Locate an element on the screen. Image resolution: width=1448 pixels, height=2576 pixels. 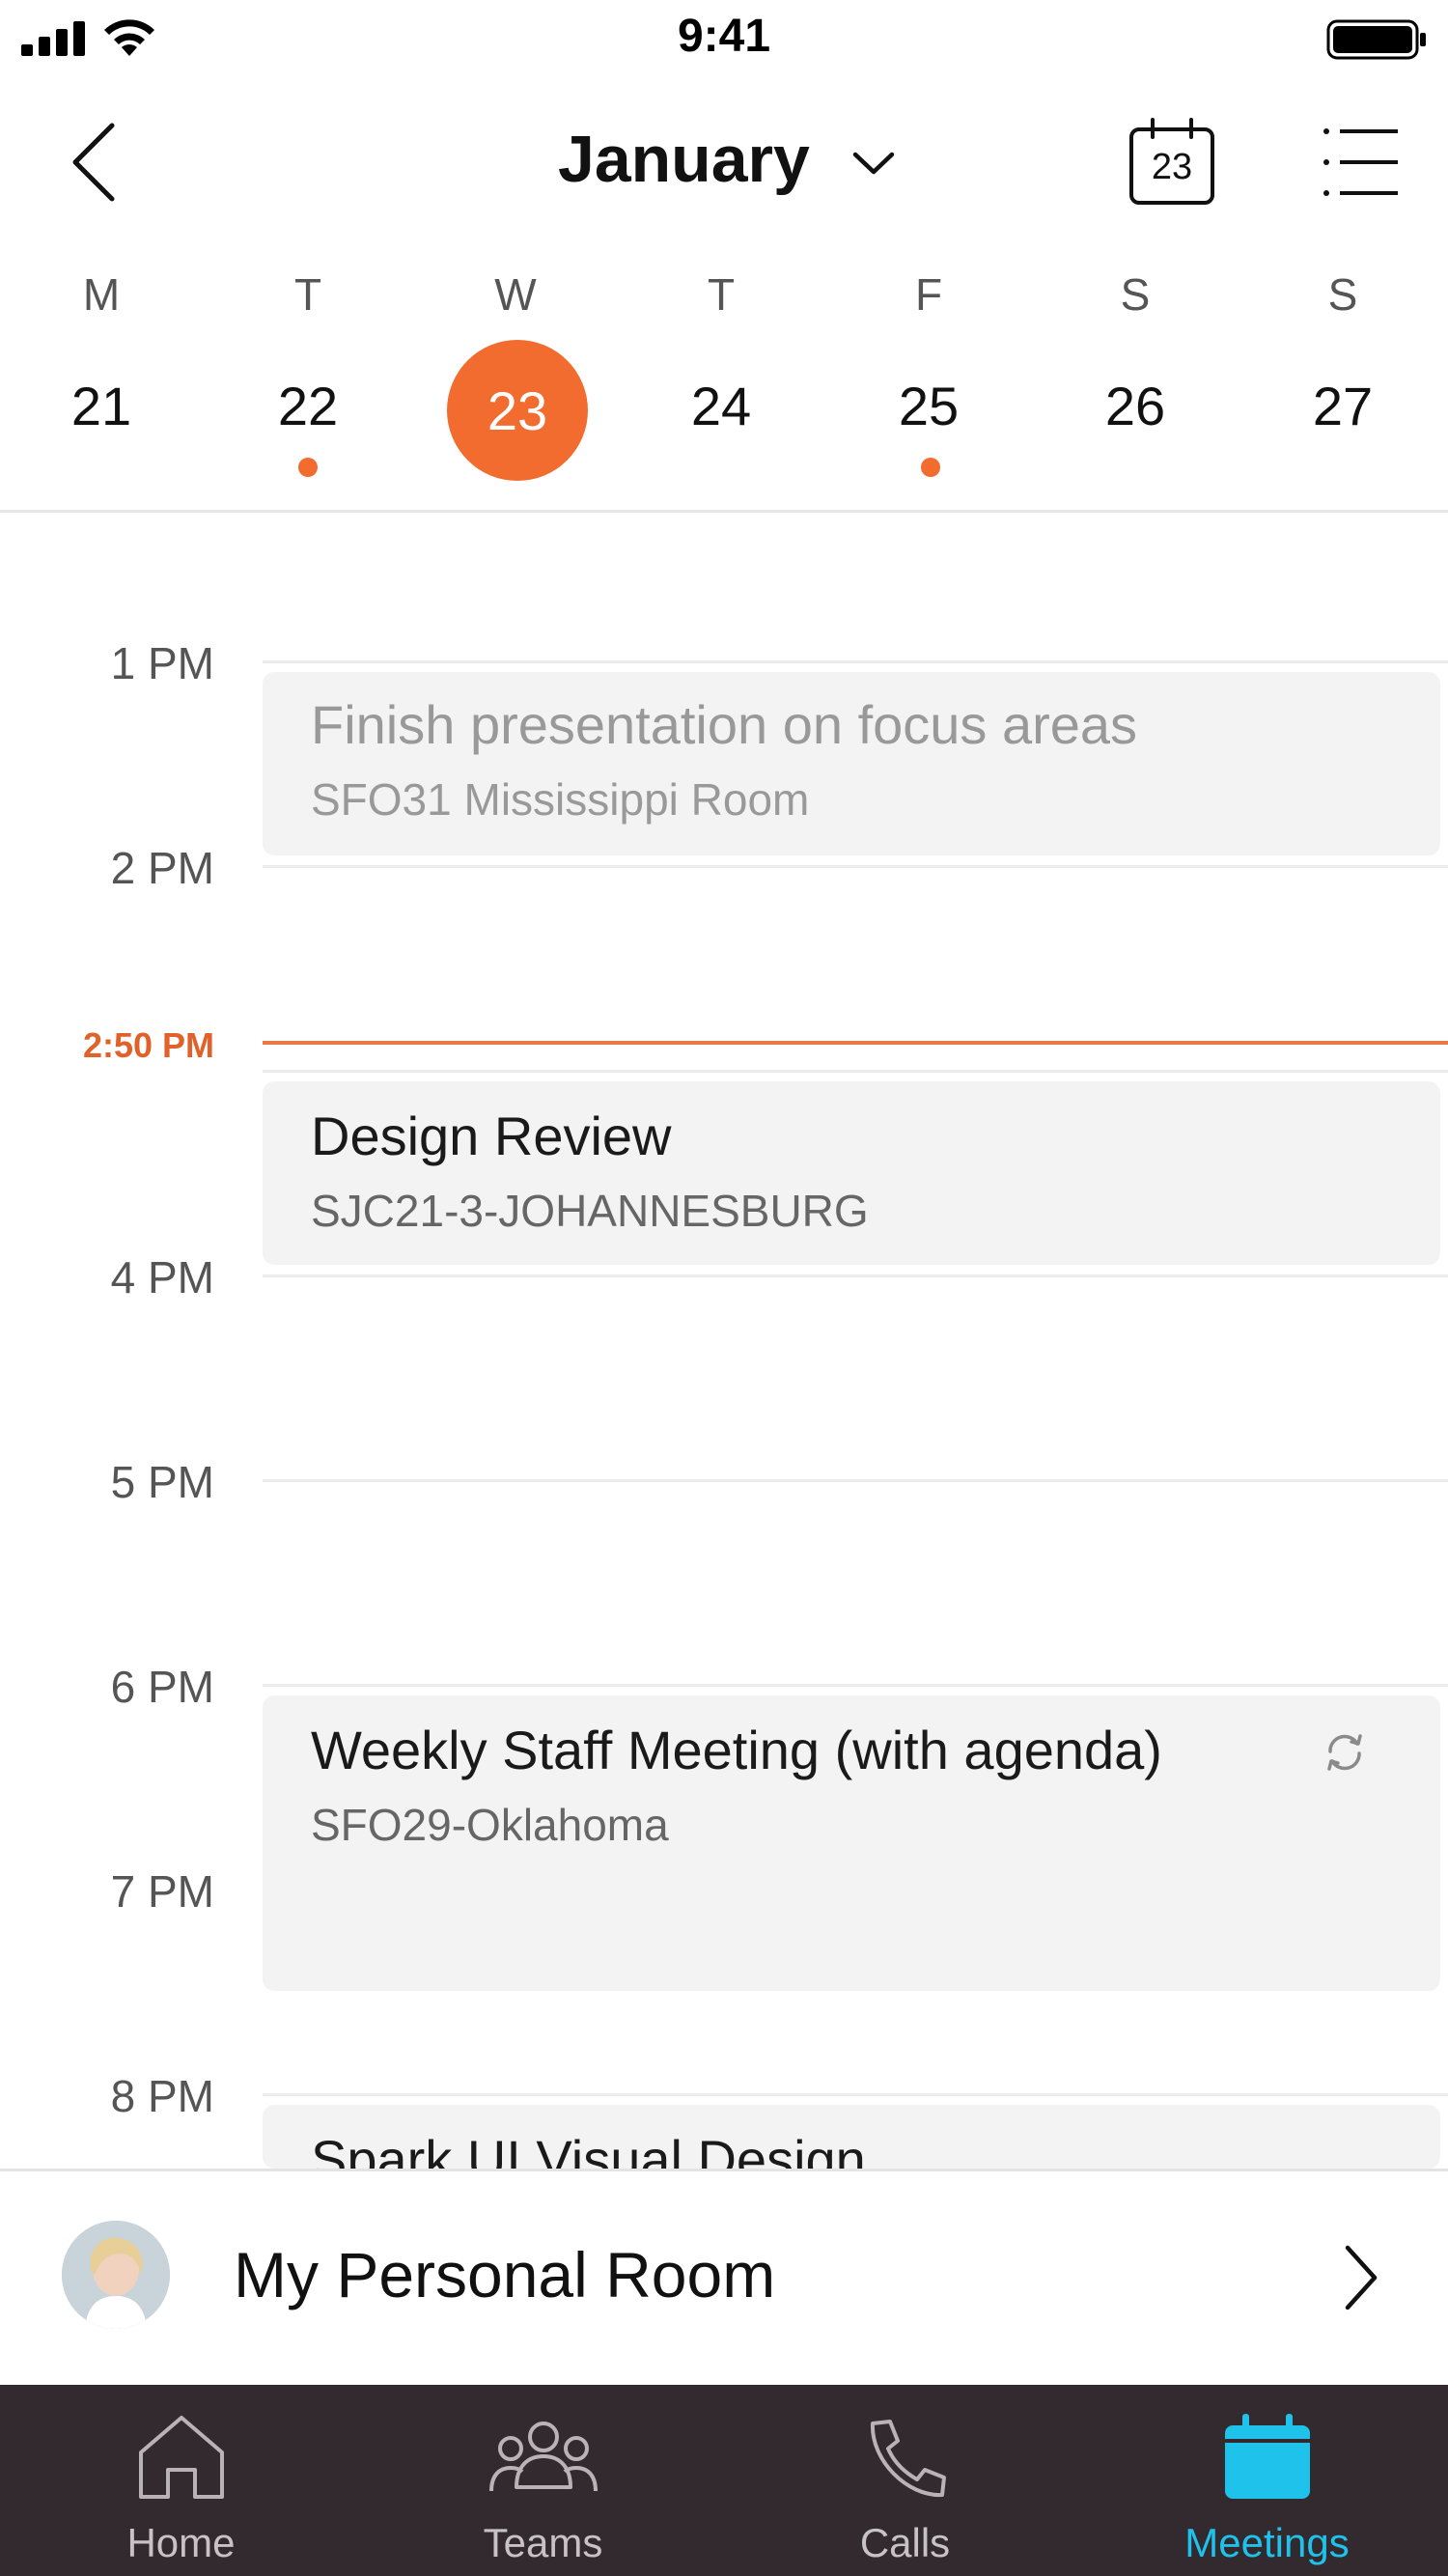
day-23-selected: 23 is located at coordinates (518, 411).